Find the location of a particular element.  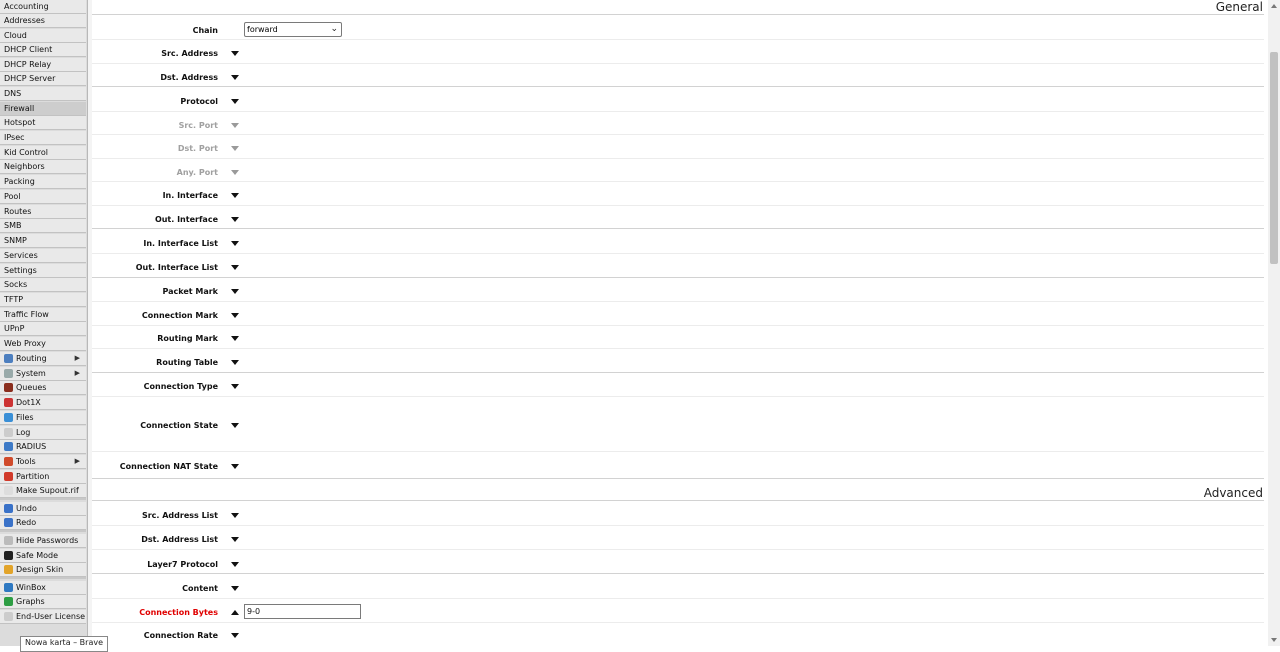

sidebar-item-dhcp-relay: DHCP Relay is located at coordinates (43, 65).